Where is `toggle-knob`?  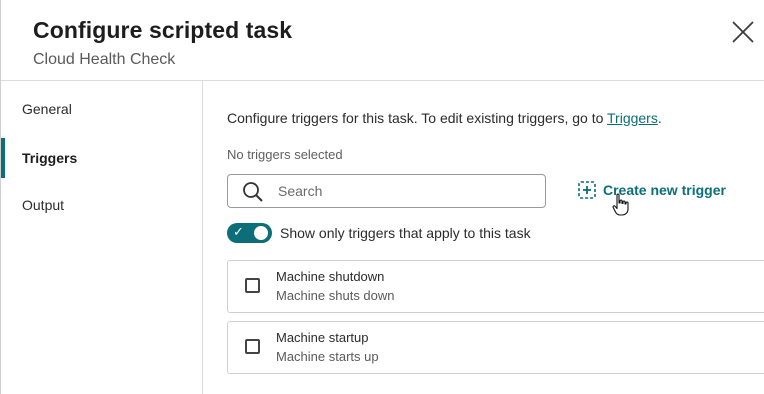 toggle-knob is located at coordinates (261, 233).